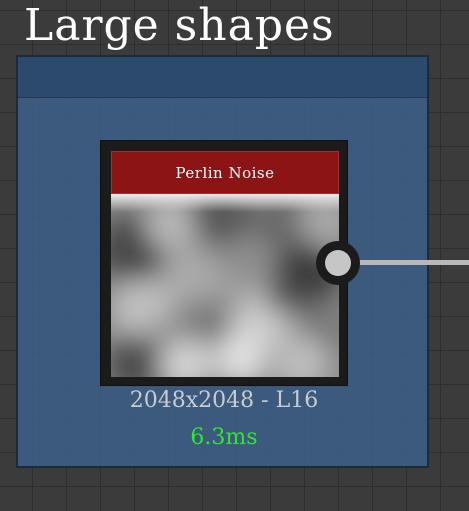  Describe the element at coordinates (224, 437) in the screenshot. I see `node-cook-time: 6.3ms` at that location.